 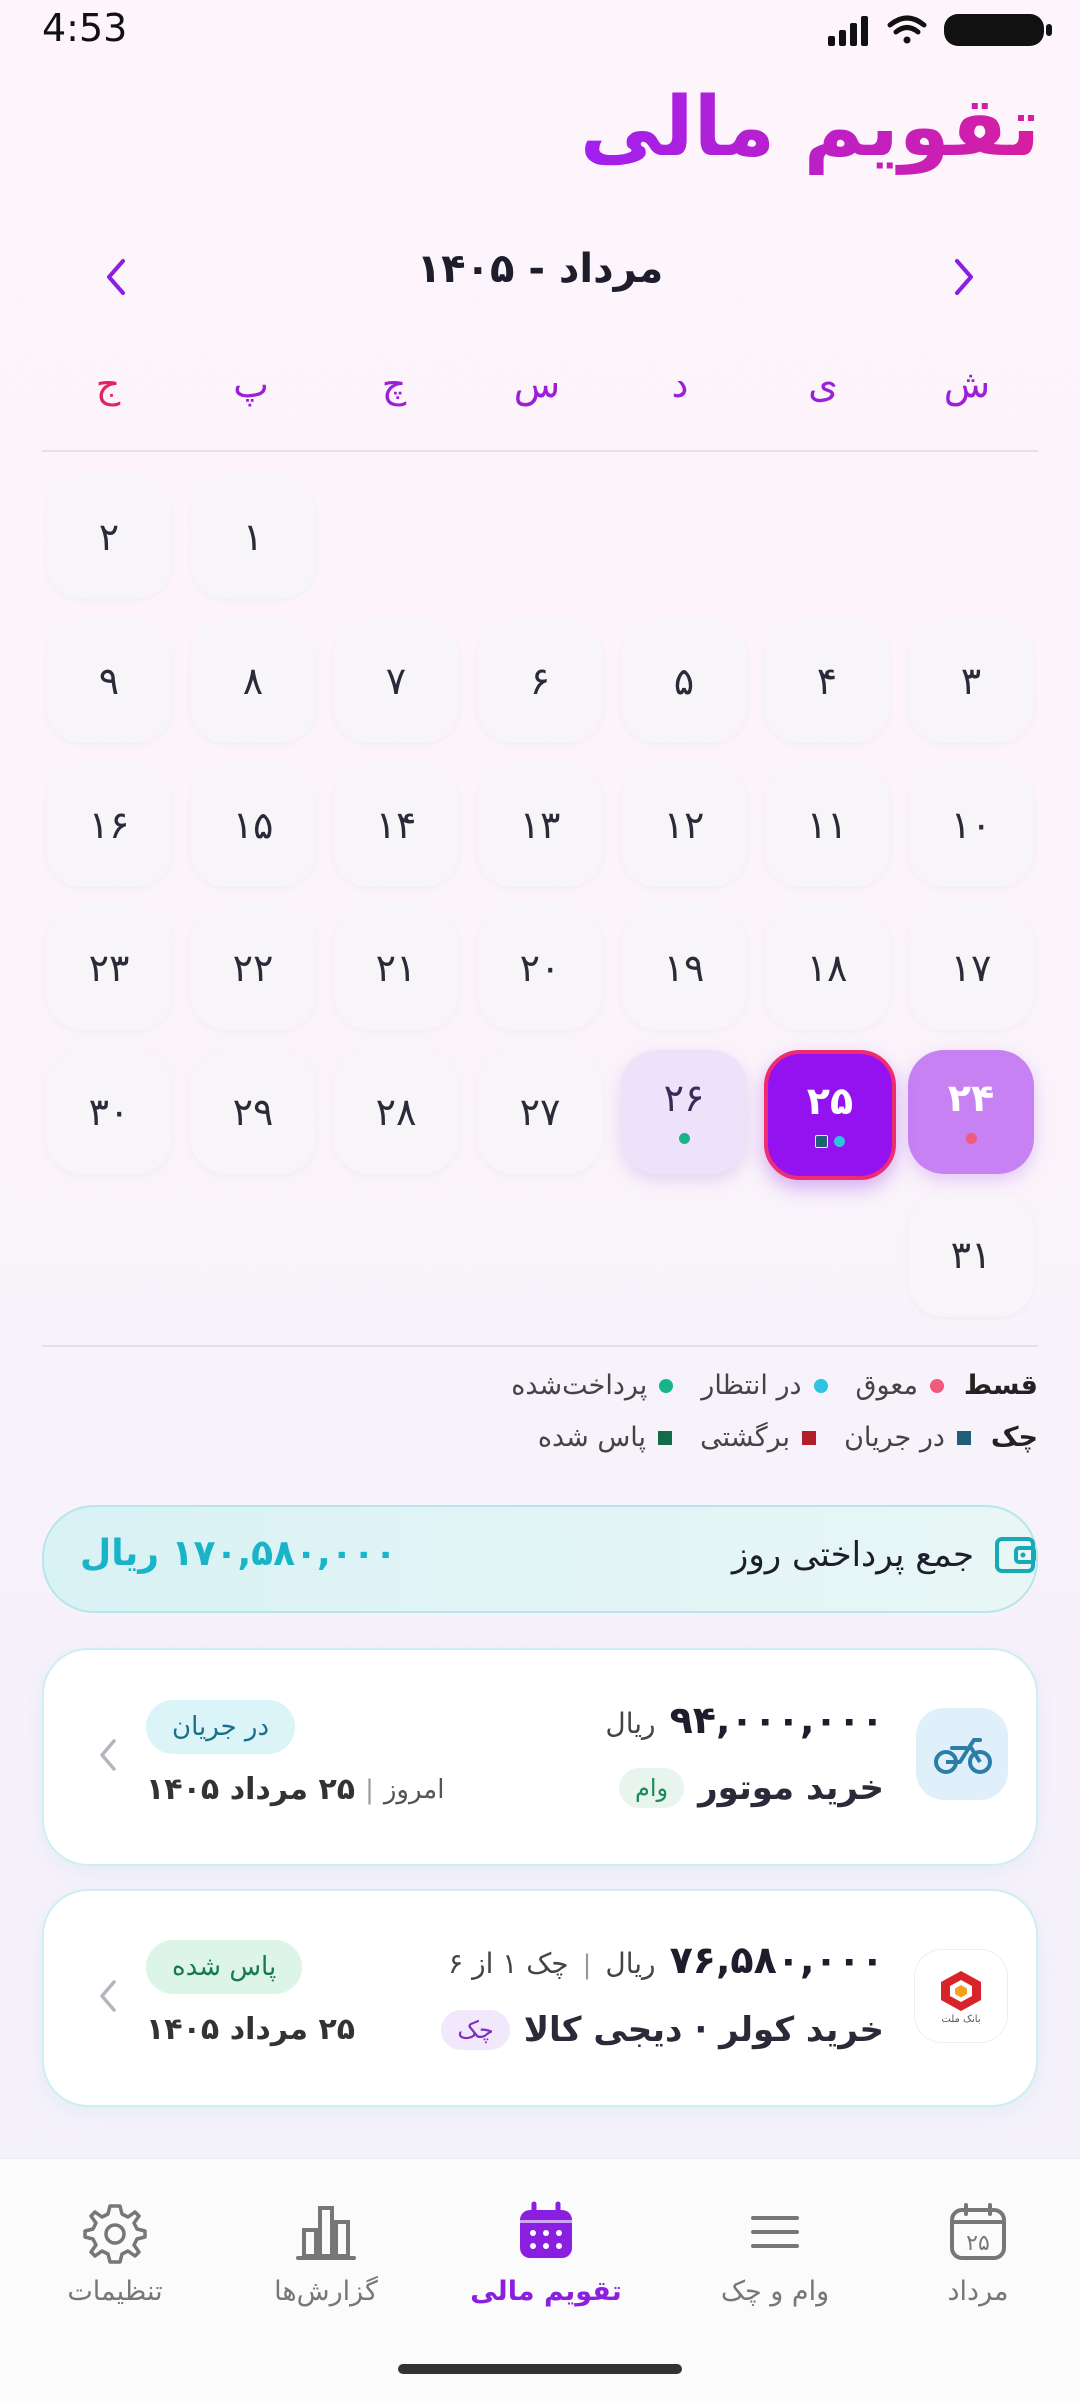 I want to click on day-cell: ۹, so click(x=109, y=681).